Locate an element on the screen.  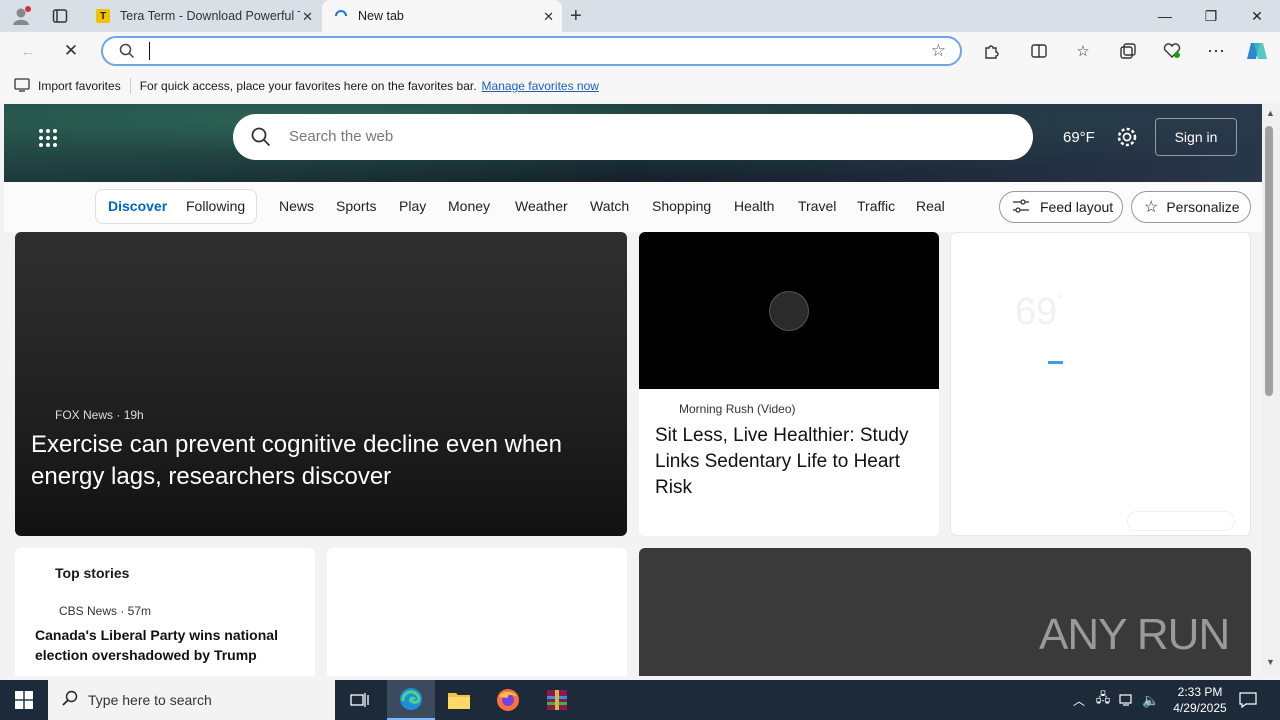
weather-temp-value: 69 is located at coordinates (1036, 312).